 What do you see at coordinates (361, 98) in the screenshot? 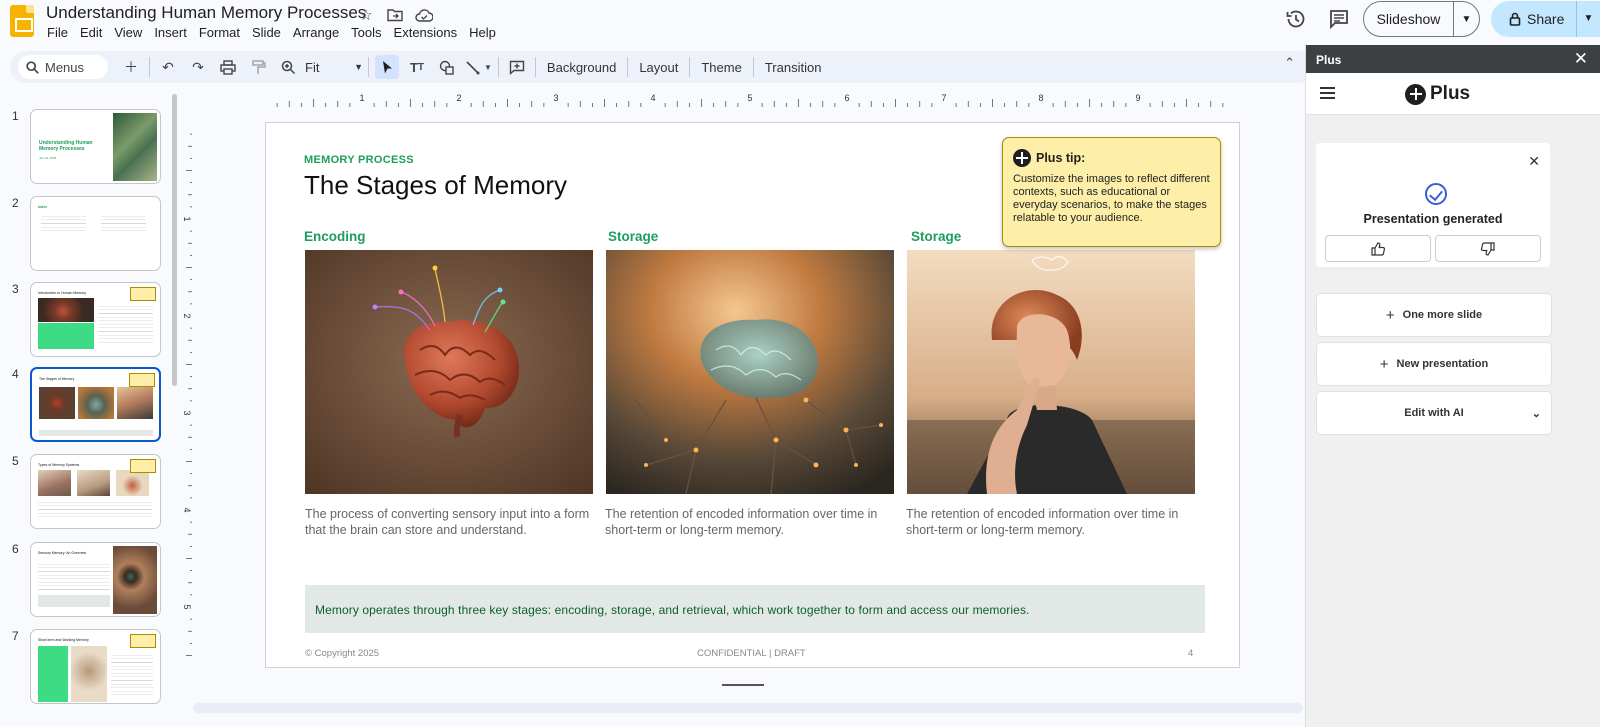
I see `ruler-label: 1` at bounding box center [361, 98].